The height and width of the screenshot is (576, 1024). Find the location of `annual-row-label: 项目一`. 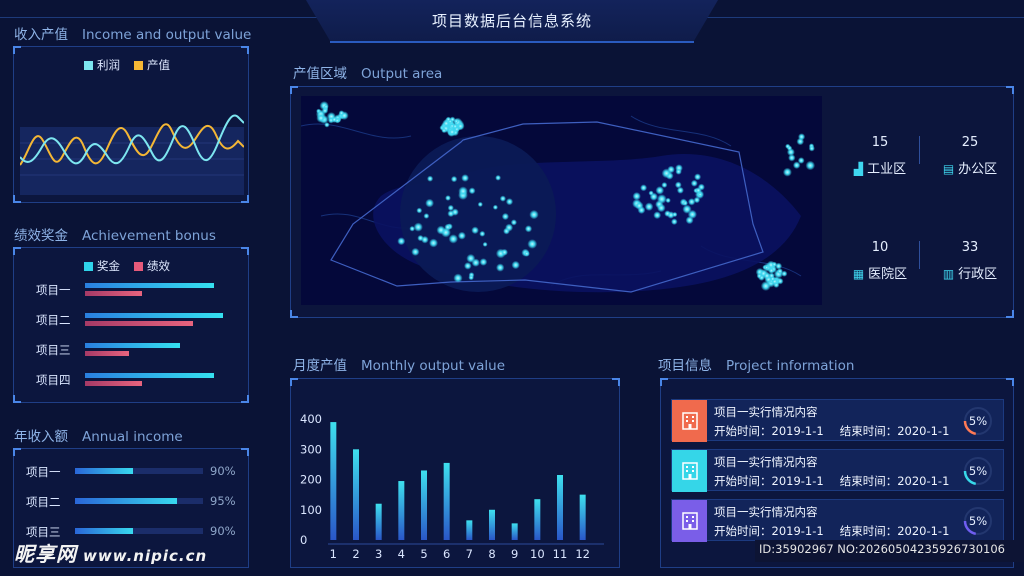

annual-row-label: 项目一 is located at coordinates (43, 472).